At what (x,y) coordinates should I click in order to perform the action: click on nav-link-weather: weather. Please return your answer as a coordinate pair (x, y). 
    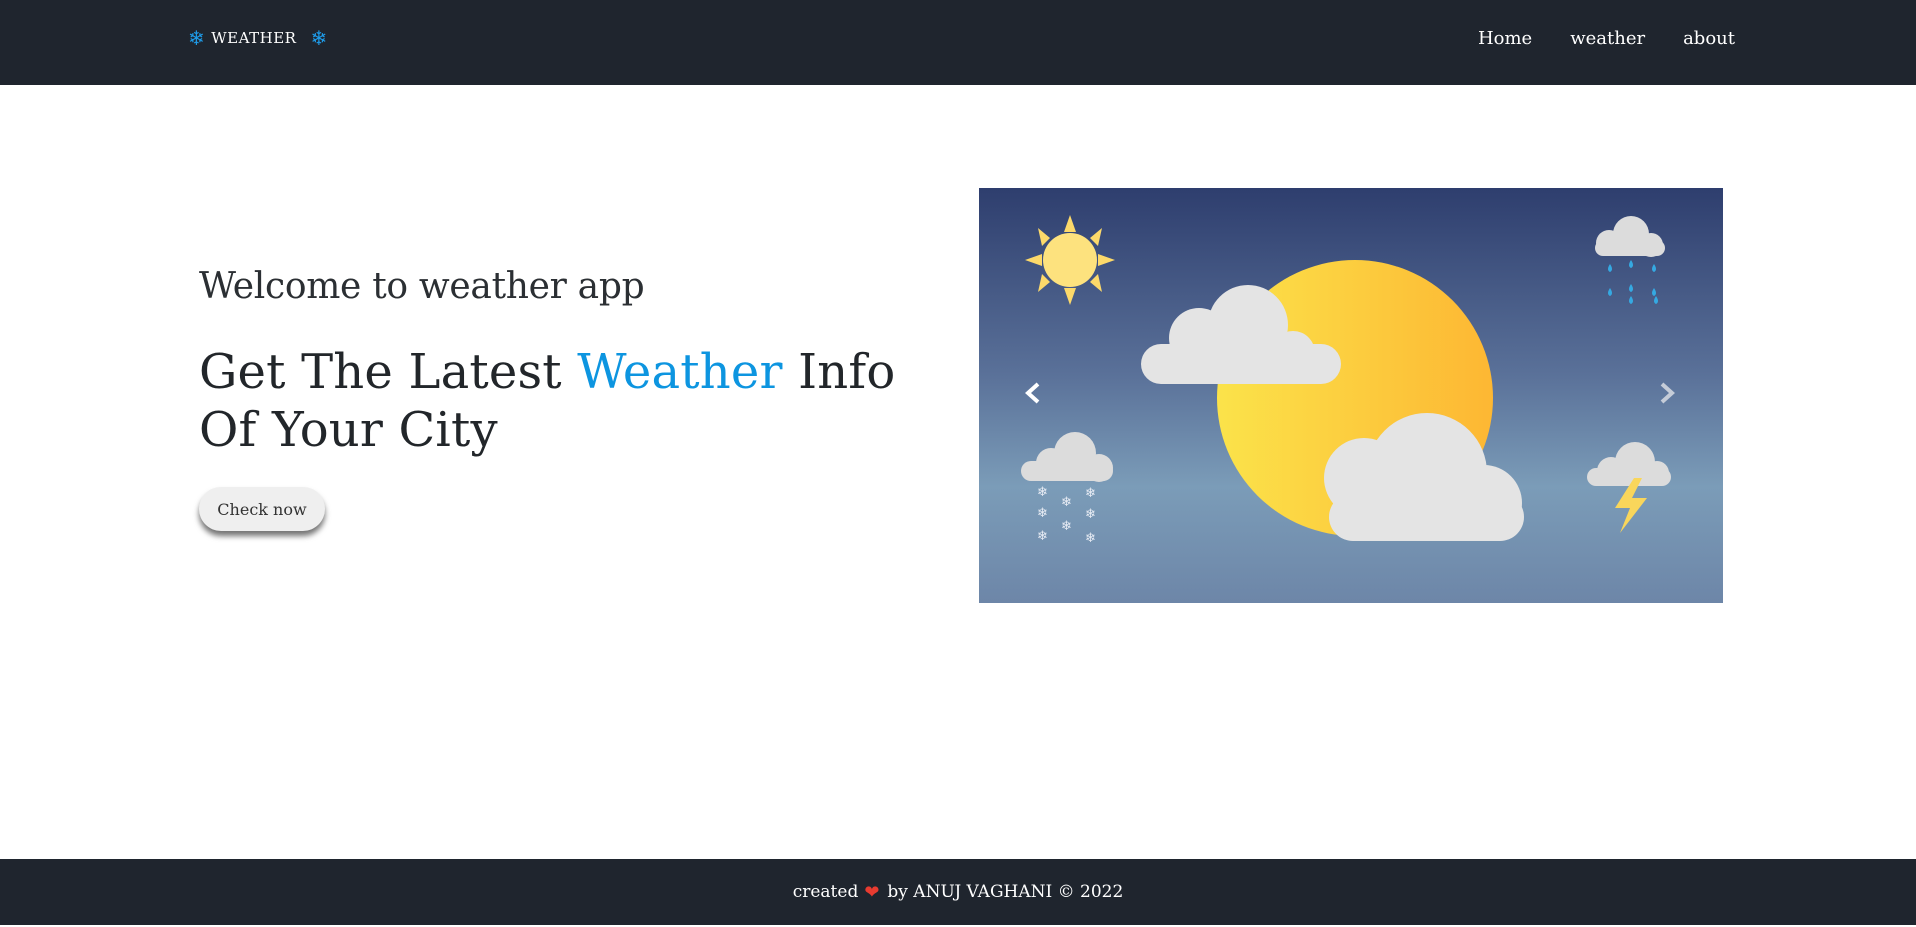
    Looking at the image, I should click on (1607, 38).